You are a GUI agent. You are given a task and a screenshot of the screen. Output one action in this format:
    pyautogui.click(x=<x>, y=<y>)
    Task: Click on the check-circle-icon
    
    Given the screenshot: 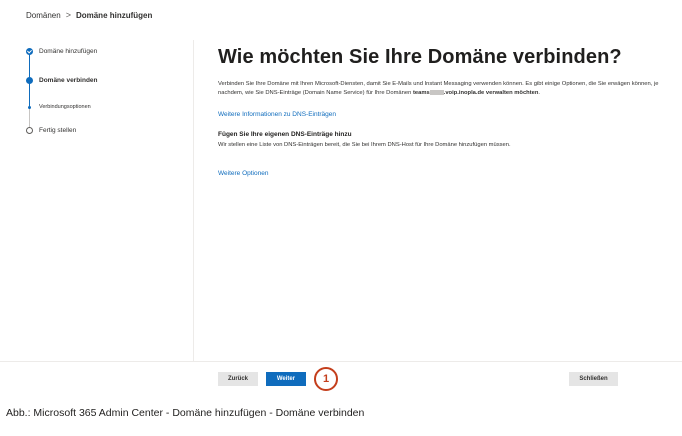 What is the action you would take?
    pyautogui.click(x=29, y=51)
    